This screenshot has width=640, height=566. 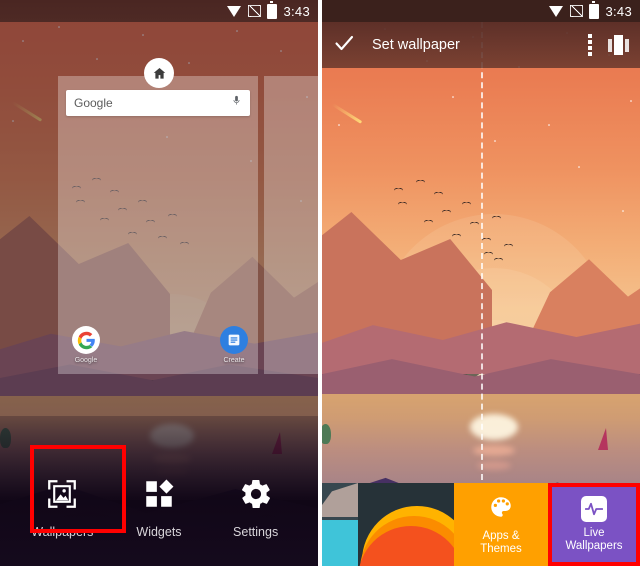 I want to click on checkmark-icon, so click(x=344, y=45).